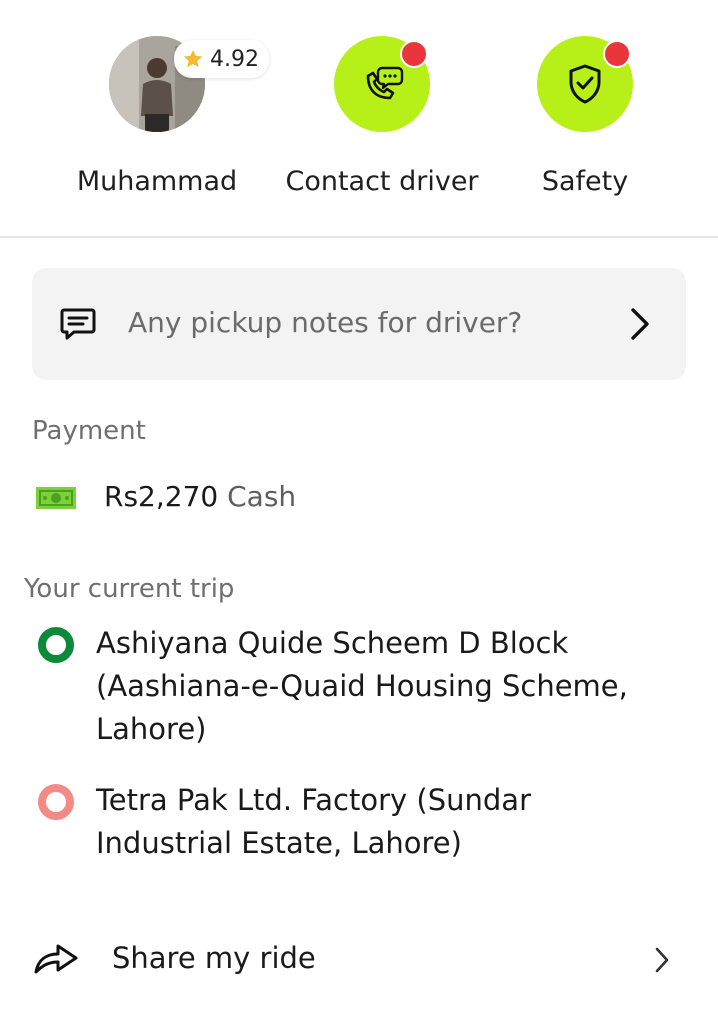  I want to click on message-icon, so click(78, 324).